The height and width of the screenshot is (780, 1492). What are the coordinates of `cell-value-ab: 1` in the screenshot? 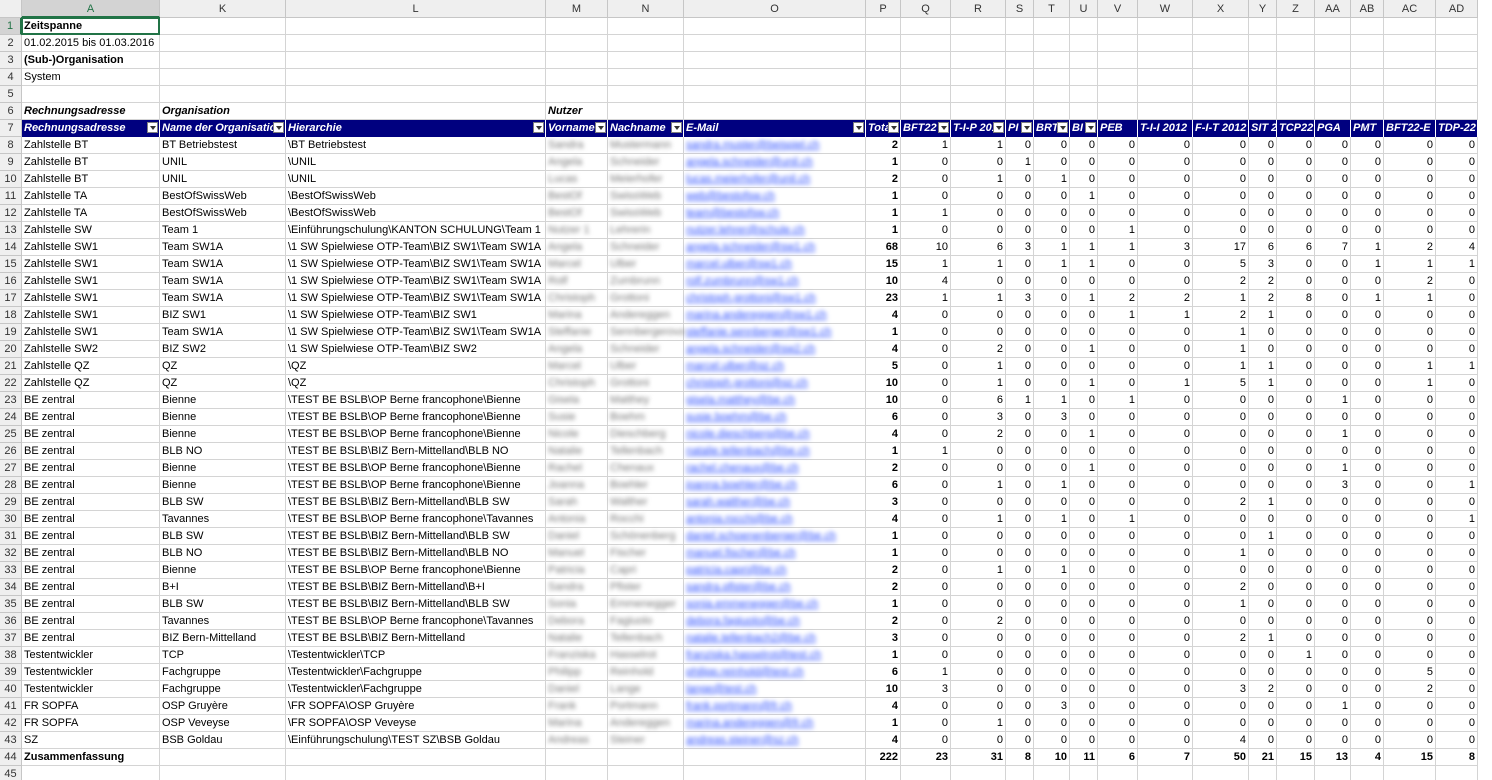 It's located at (1367, 298).